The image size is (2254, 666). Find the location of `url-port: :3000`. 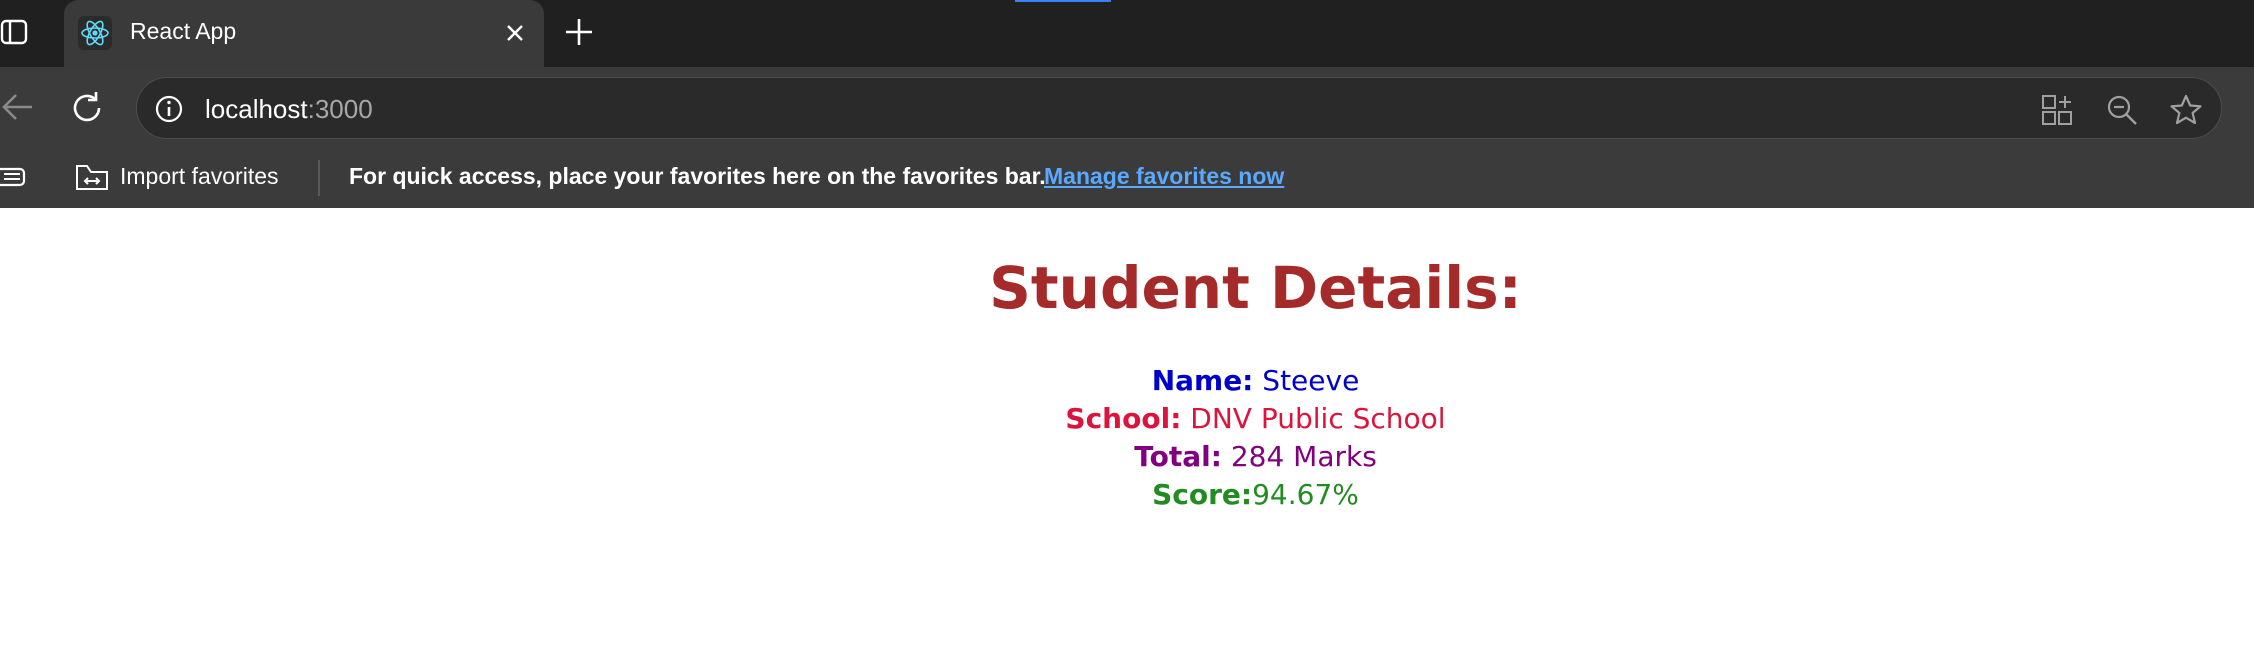

url-port: :3000 is located at coordinates (340, 109).